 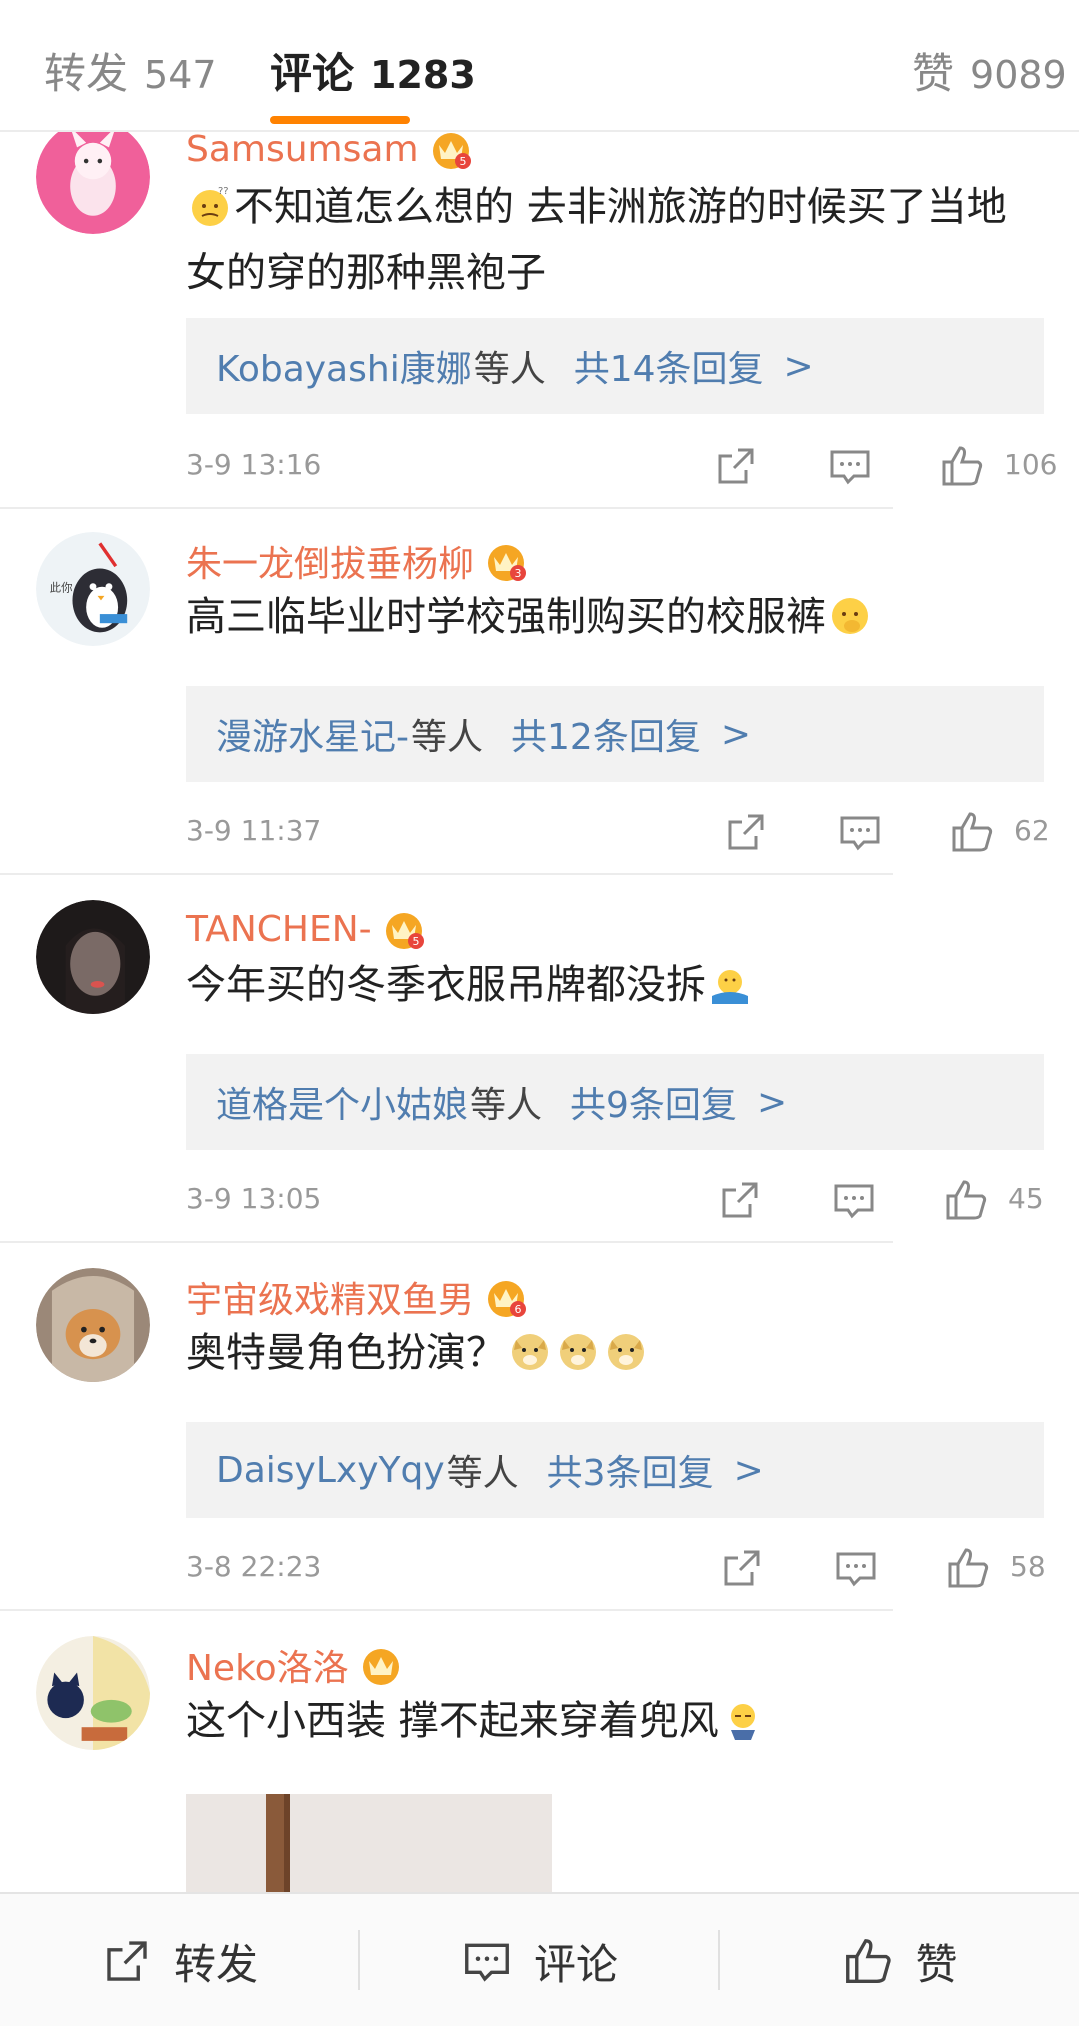 I want to click on active-tab-indicator, so click(x=340, y=120).